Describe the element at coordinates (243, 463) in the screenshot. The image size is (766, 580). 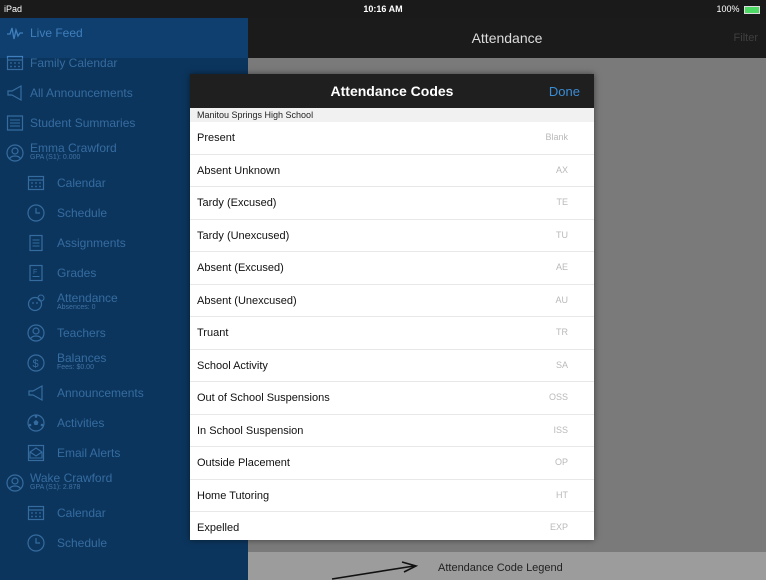
I see `code-name: Outside Placement` at that location.